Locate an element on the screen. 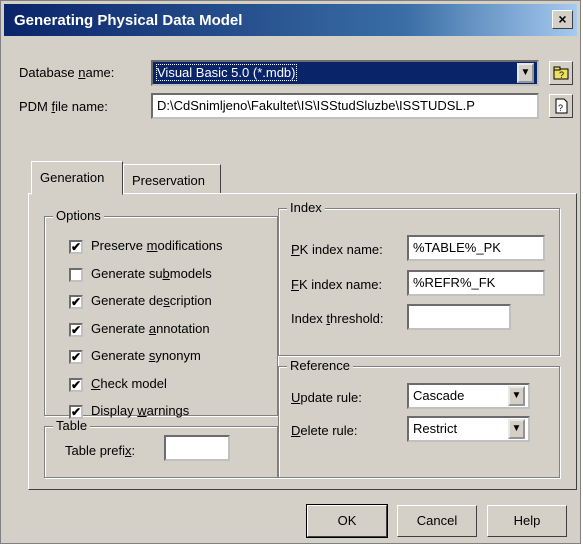 This screenshot has height=546, width=583. delete-rule-dropdown-arrow: ▼ is located at coordinates (516, 429).